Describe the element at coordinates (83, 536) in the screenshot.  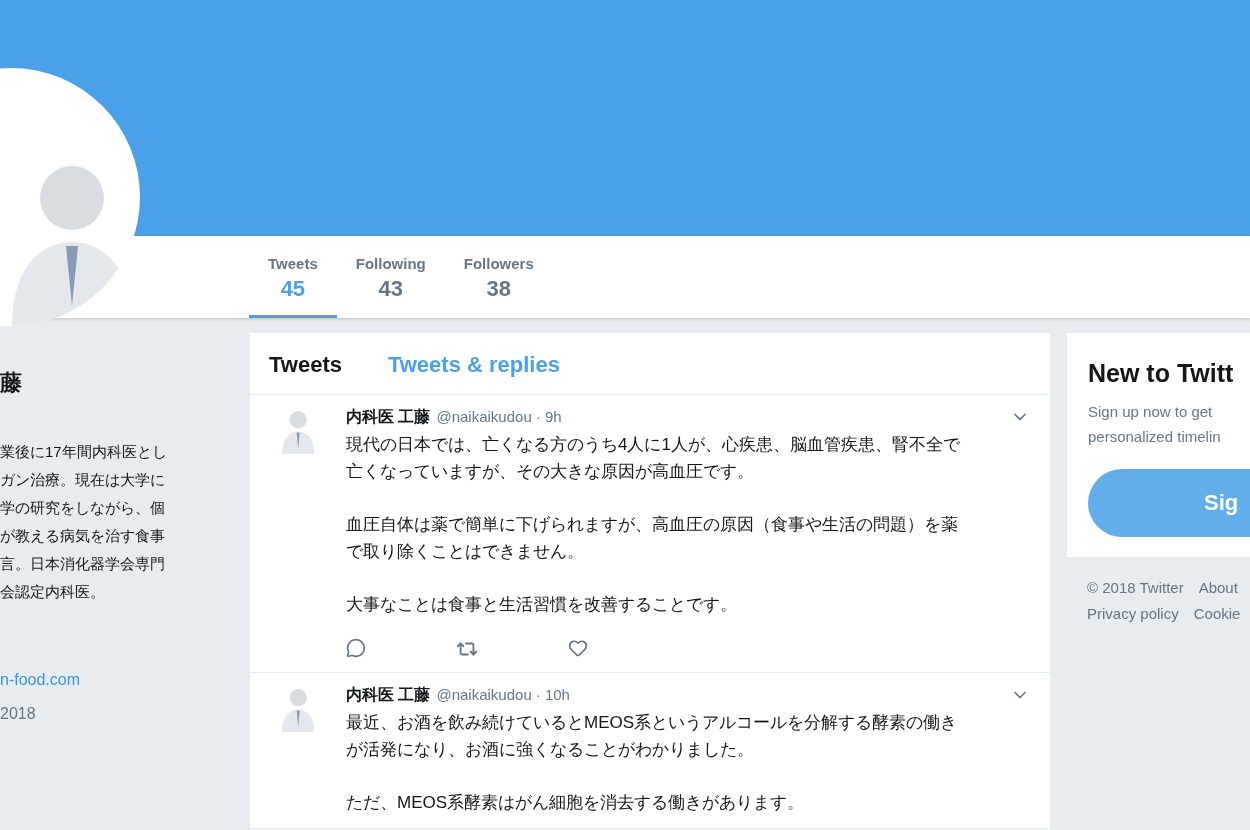
I see `profile-bio-line: が教える病気を治す食事` at that location.